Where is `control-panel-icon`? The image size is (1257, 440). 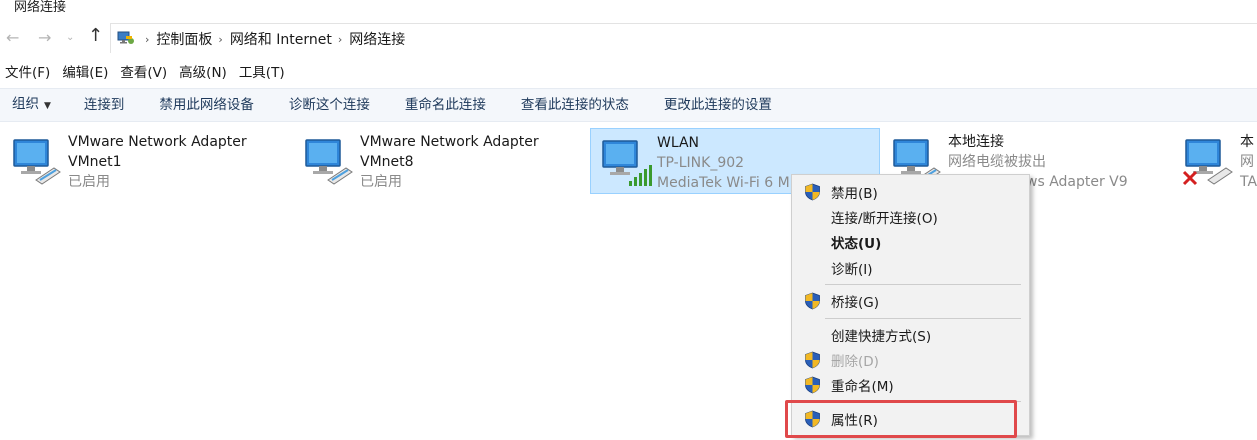 control-panel-icon is located at coordinates (125, 37).